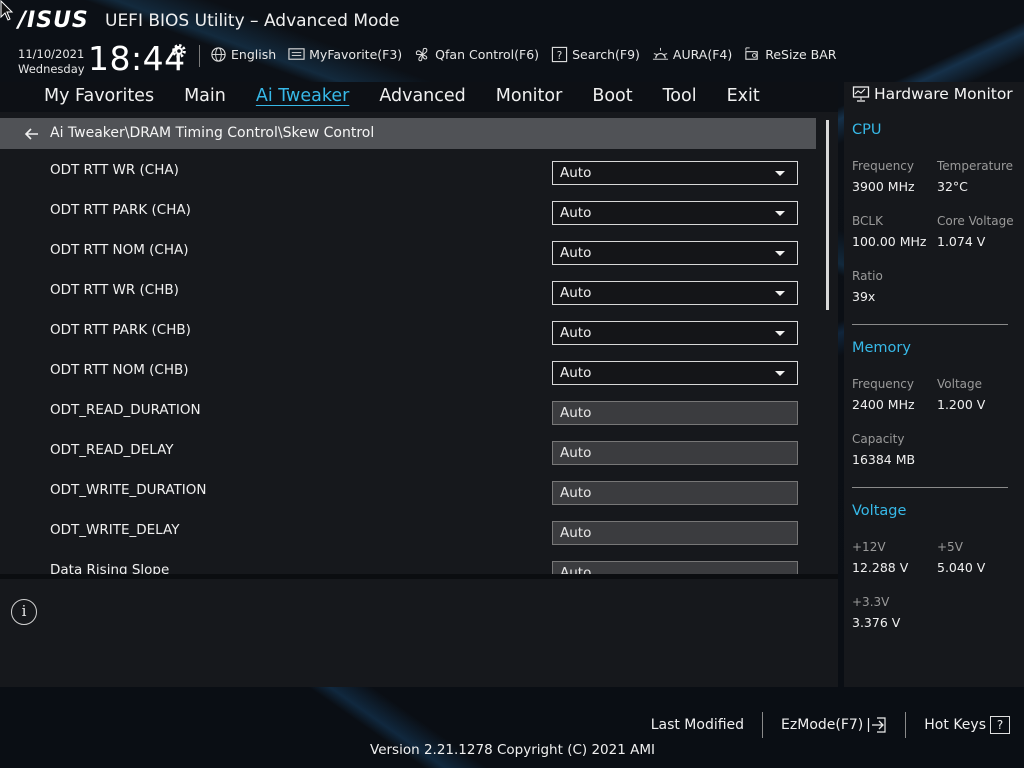  I want to click on tab-main: Main, so click(205, 96).